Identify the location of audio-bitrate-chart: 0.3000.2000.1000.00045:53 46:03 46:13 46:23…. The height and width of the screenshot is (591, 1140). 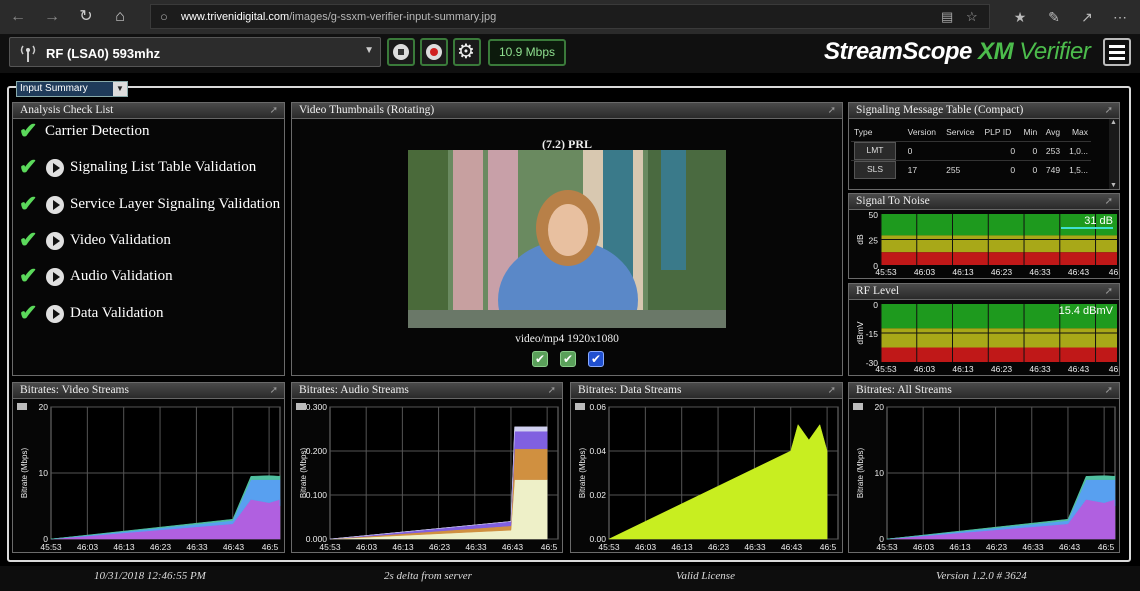
(427, 477).